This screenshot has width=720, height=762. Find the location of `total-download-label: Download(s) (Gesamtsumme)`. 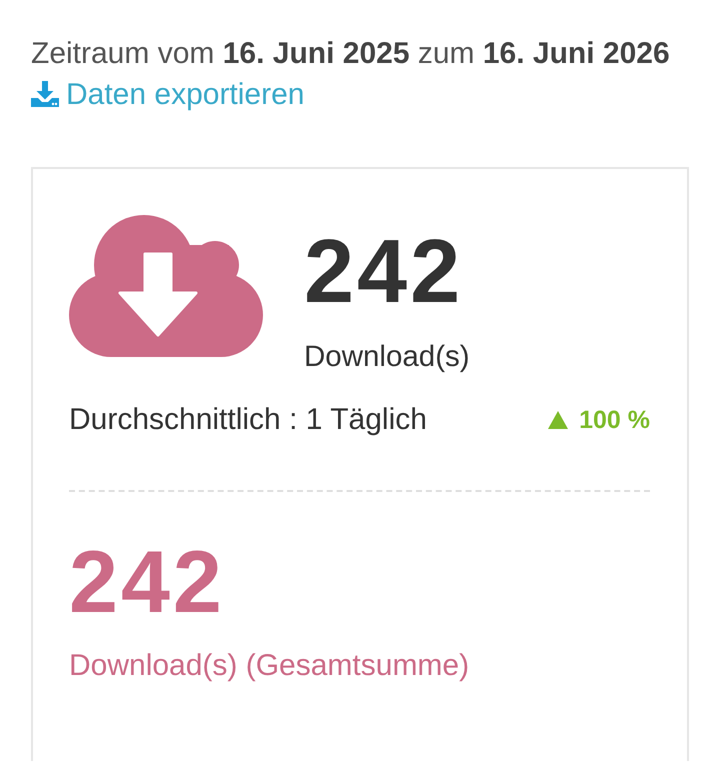

total-download-label: Download(s) (Gesamtsumme) is located at coordinates (269, 666).